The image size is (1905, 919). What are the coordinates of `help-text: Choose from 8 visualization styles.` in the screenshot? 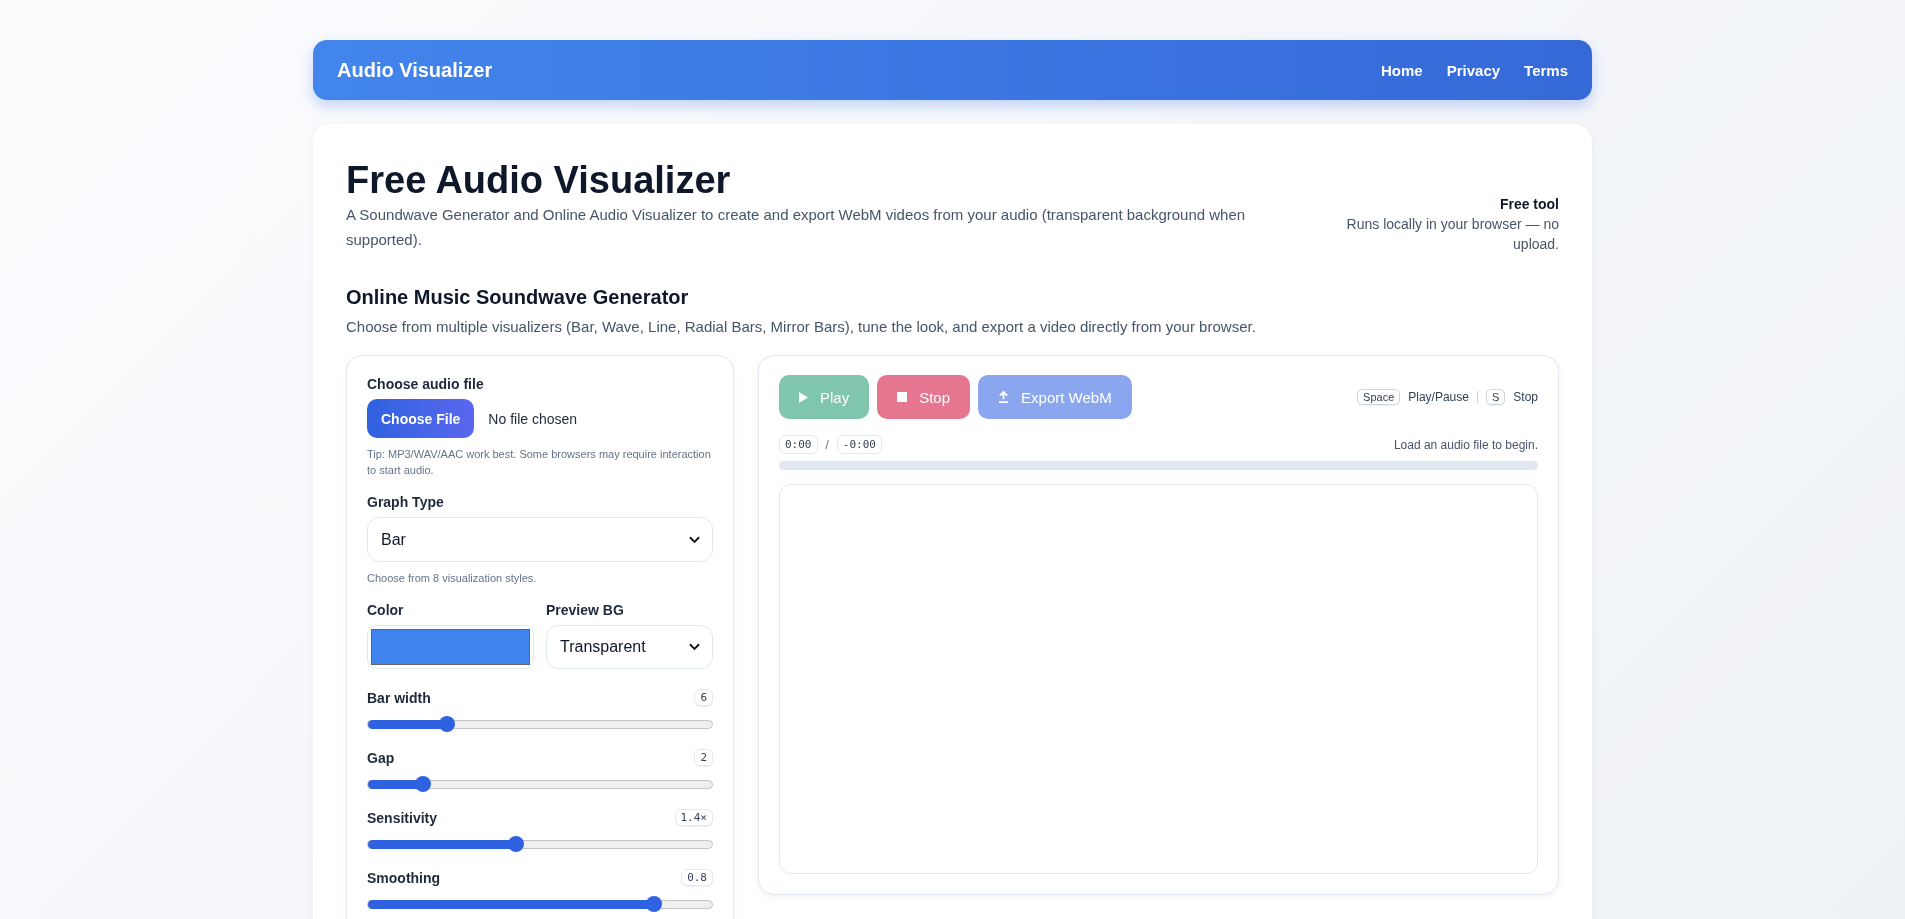 It's located at (452, 578).